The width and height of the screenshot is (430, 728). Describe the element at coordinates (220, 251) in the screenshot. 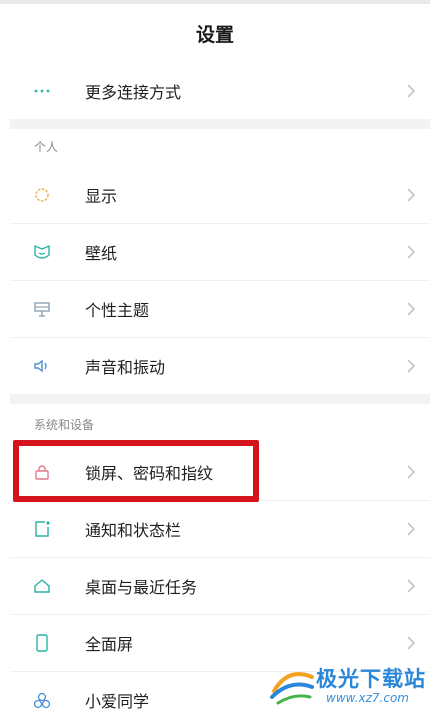

I see `settings-item-wallpaper: 壁纸` at that location.